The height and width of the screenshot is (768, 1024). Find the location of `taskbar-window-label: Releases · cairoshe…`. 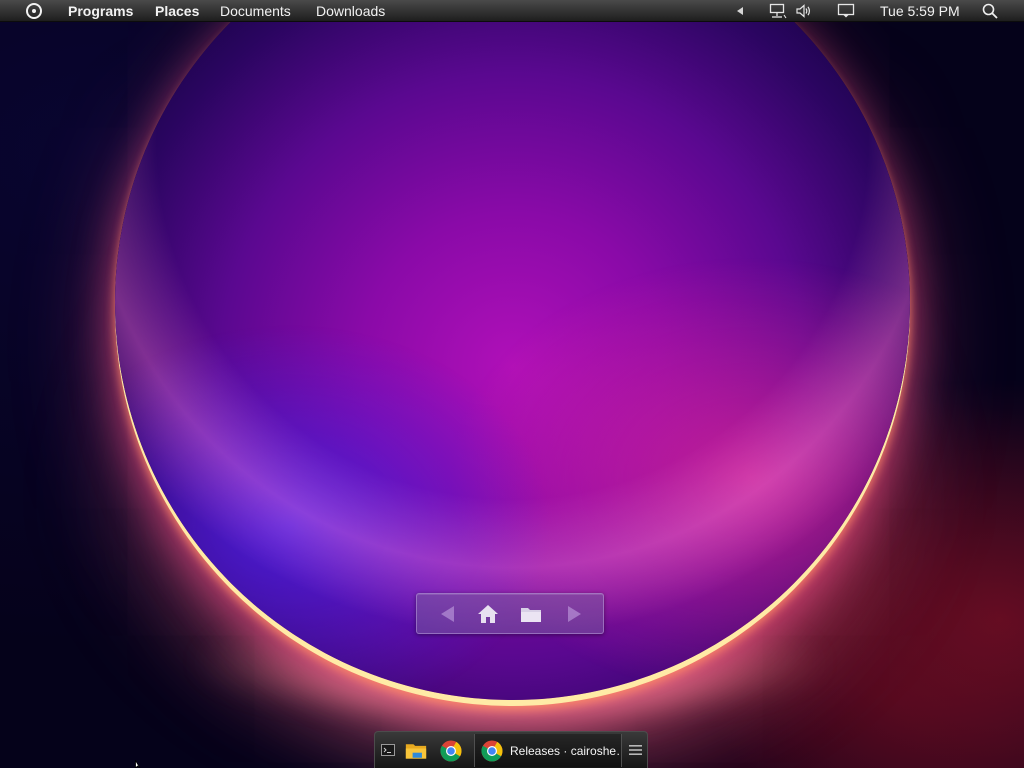

taskbar-window-label: Releases · cairoshe… is located at coordinates (565, 751).